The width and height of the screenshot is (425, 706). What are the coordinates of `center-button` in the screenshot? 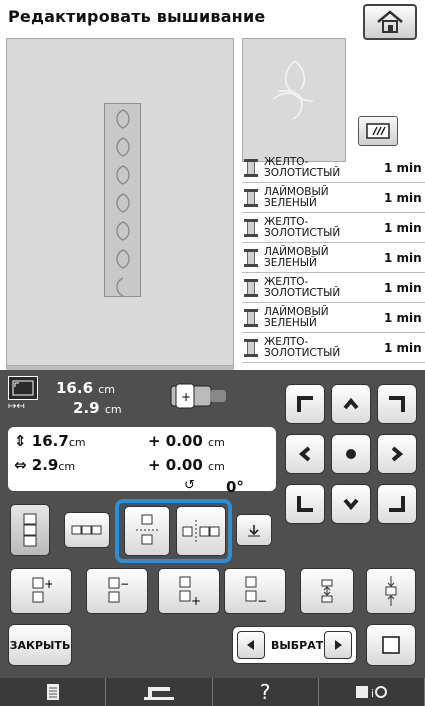 It's located at (351, 454).